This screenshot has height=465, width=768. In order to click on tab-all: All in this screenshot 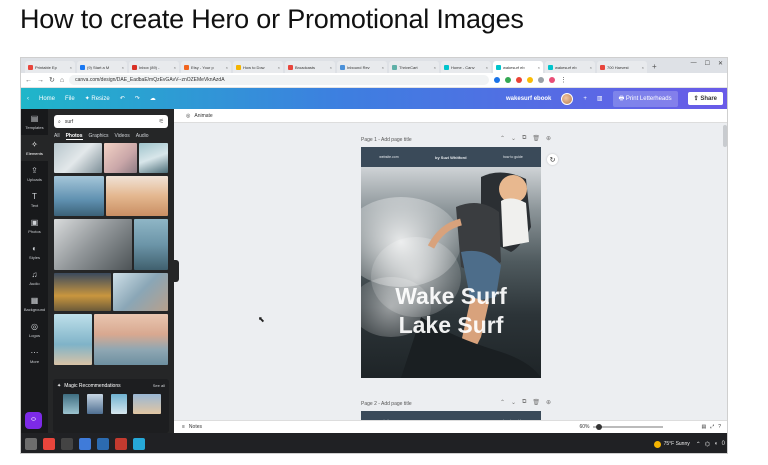, I will do `click(57, 136)`.